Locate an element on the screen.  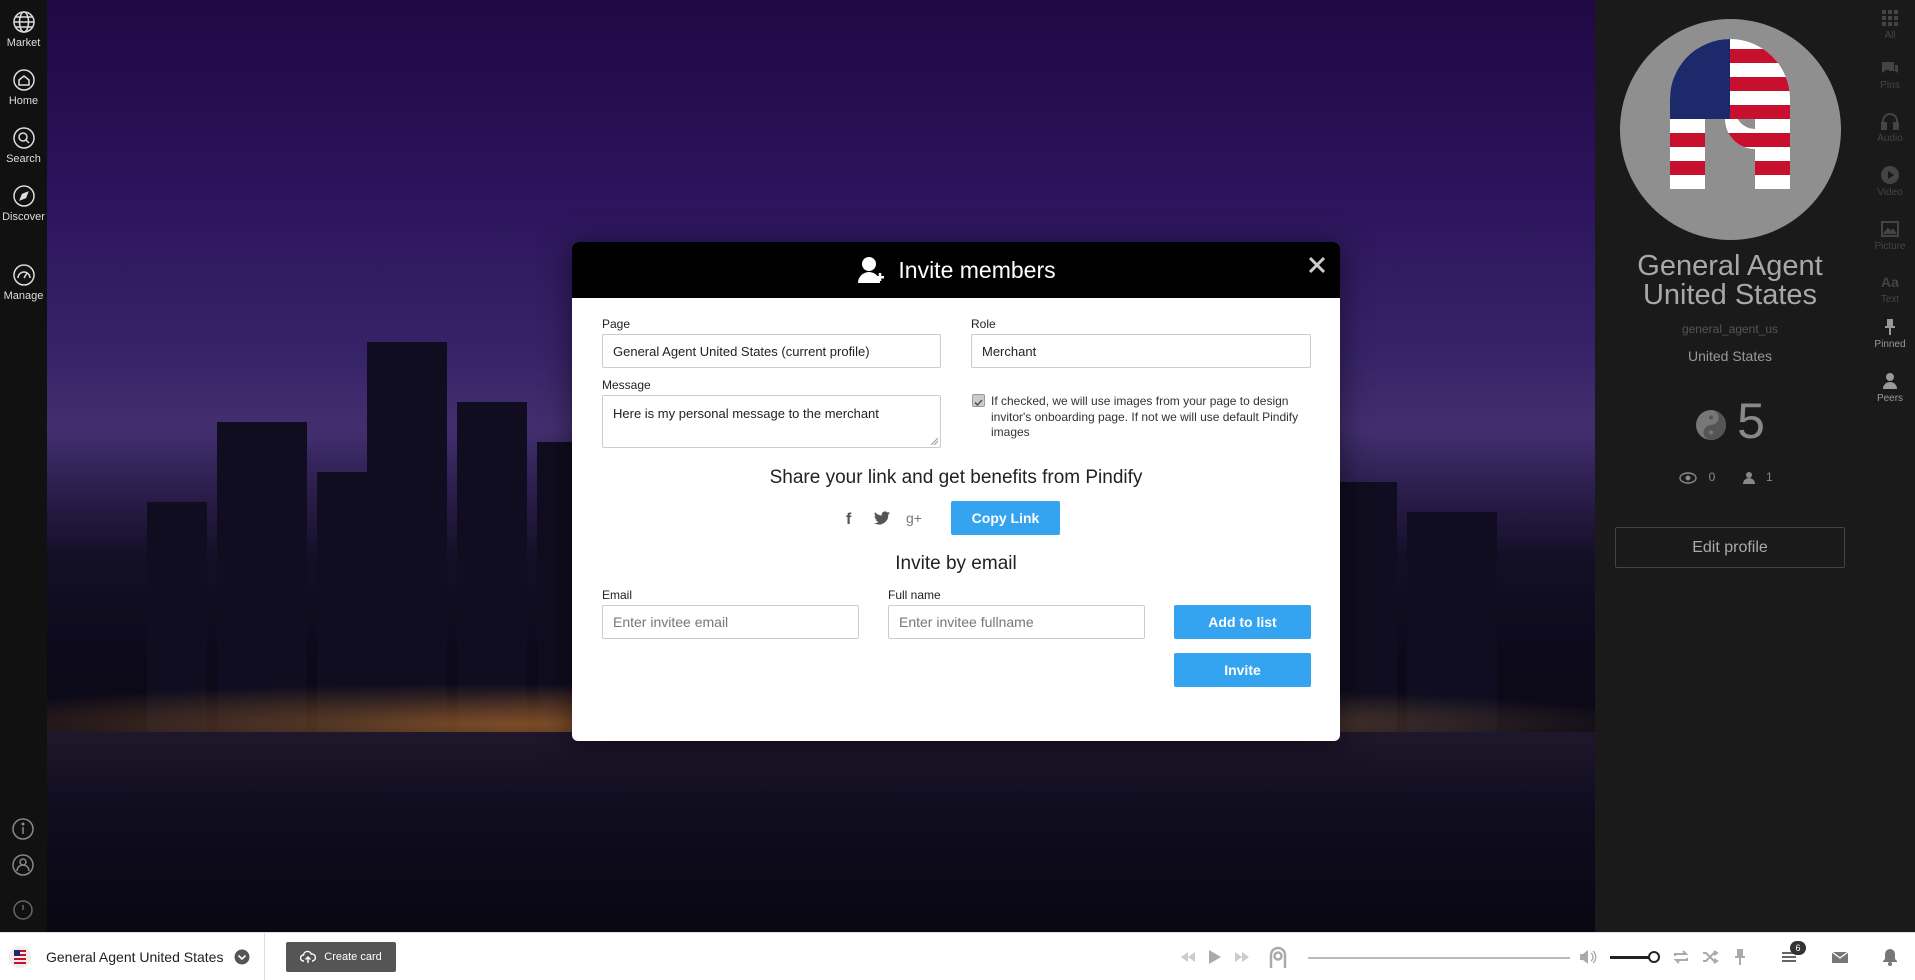
info-icon is located at coordinates (23, 829).